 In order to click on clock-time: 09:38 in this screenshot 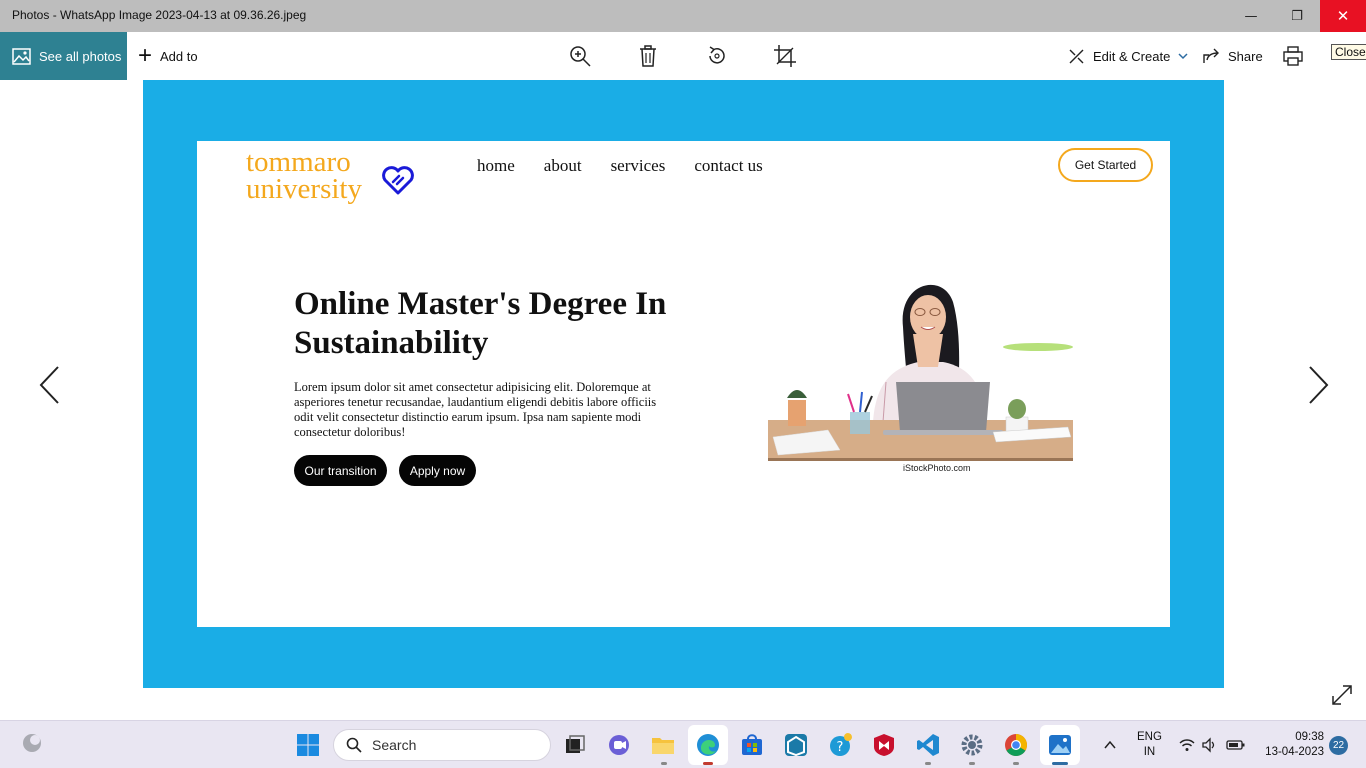, I will do `click(1309, 737)`.